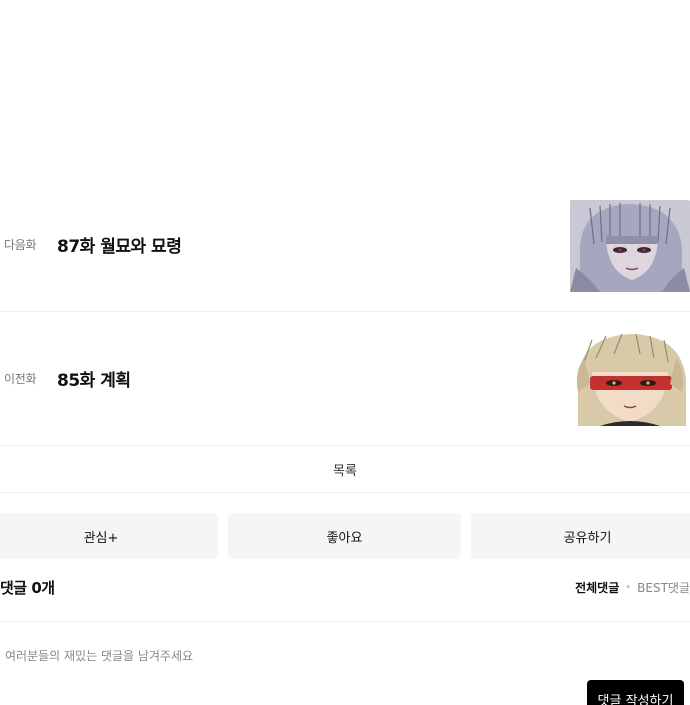 The width and height of the screenshot is (690, 705). I want to click on share-button: 공유하기, so click(580, 536).